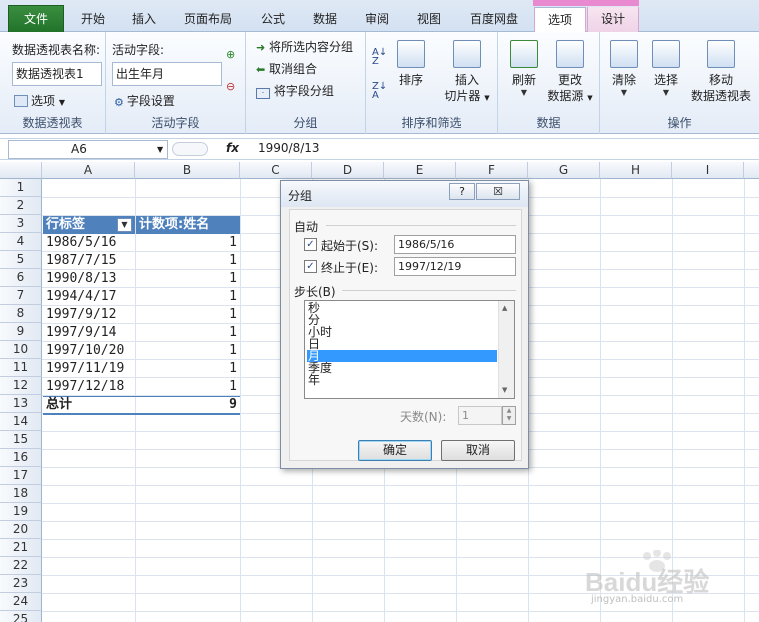 The height and width of the screenshot is (622, 759). Describe the element at coordinates (395, 450) in the screenshot. I see `ok-button: 确定` at that location.